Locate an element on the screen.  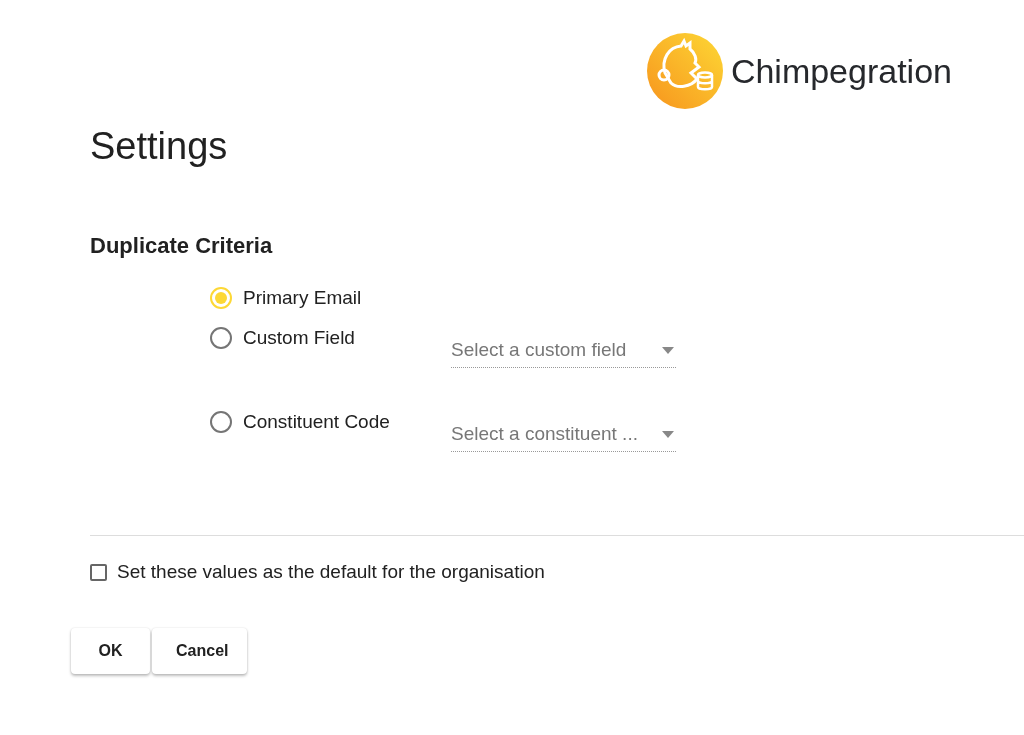
select-dropdown: Select a custom field is located at coordinates (563, 353).